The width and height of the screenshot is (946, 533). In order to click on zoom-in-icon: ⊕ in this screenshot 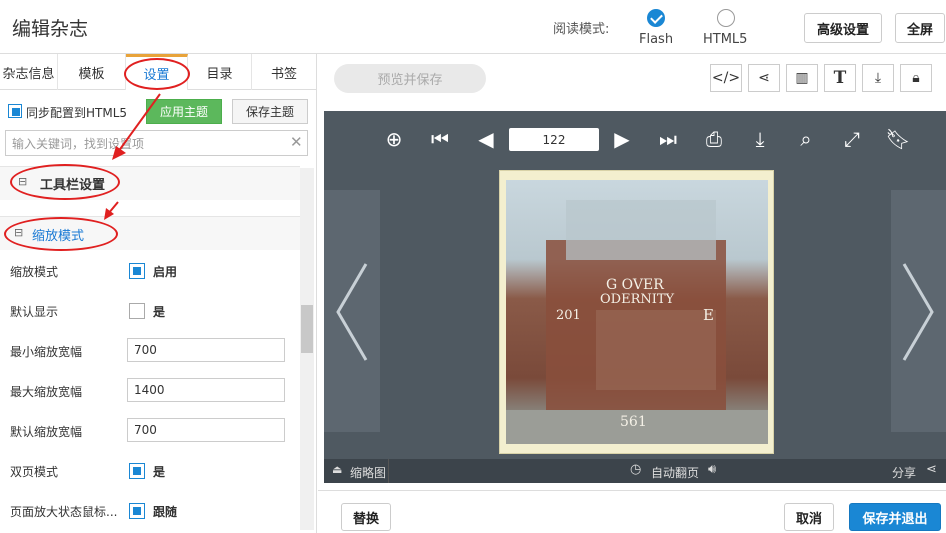, I will do `click(394, 139)`.